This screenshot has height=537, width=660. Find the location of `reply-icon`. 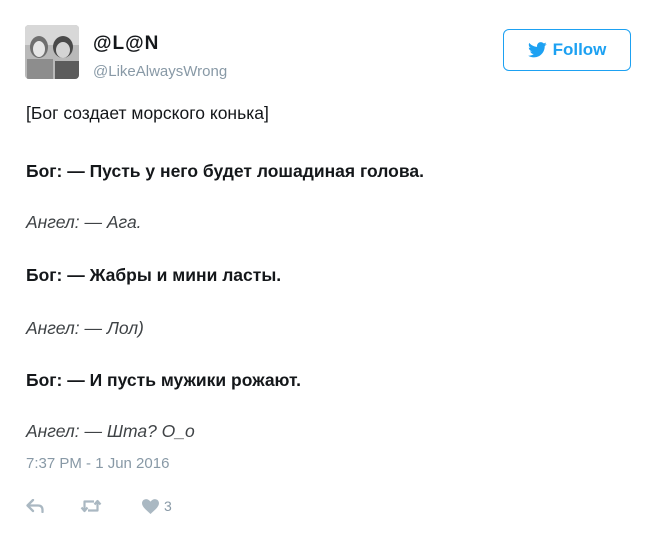

reply-icon is located at coordinates (35, 506).